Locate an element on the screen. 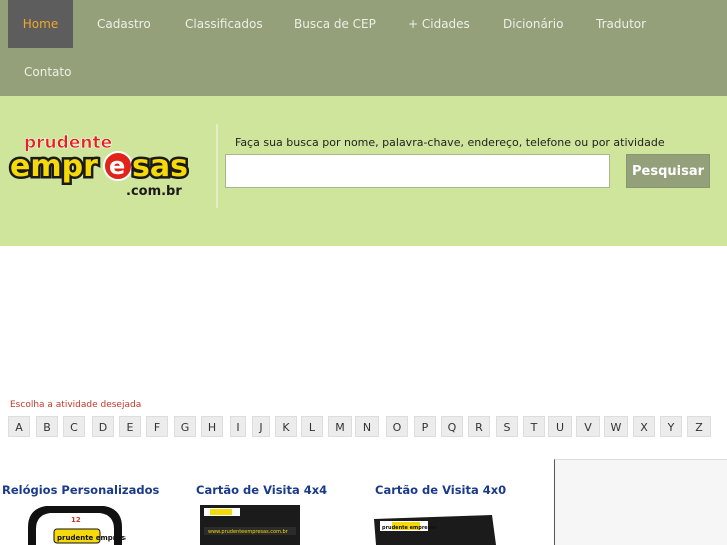 This screenshot has height=545, width=727. letter-k-button: K is located at coordinates (286, 426).